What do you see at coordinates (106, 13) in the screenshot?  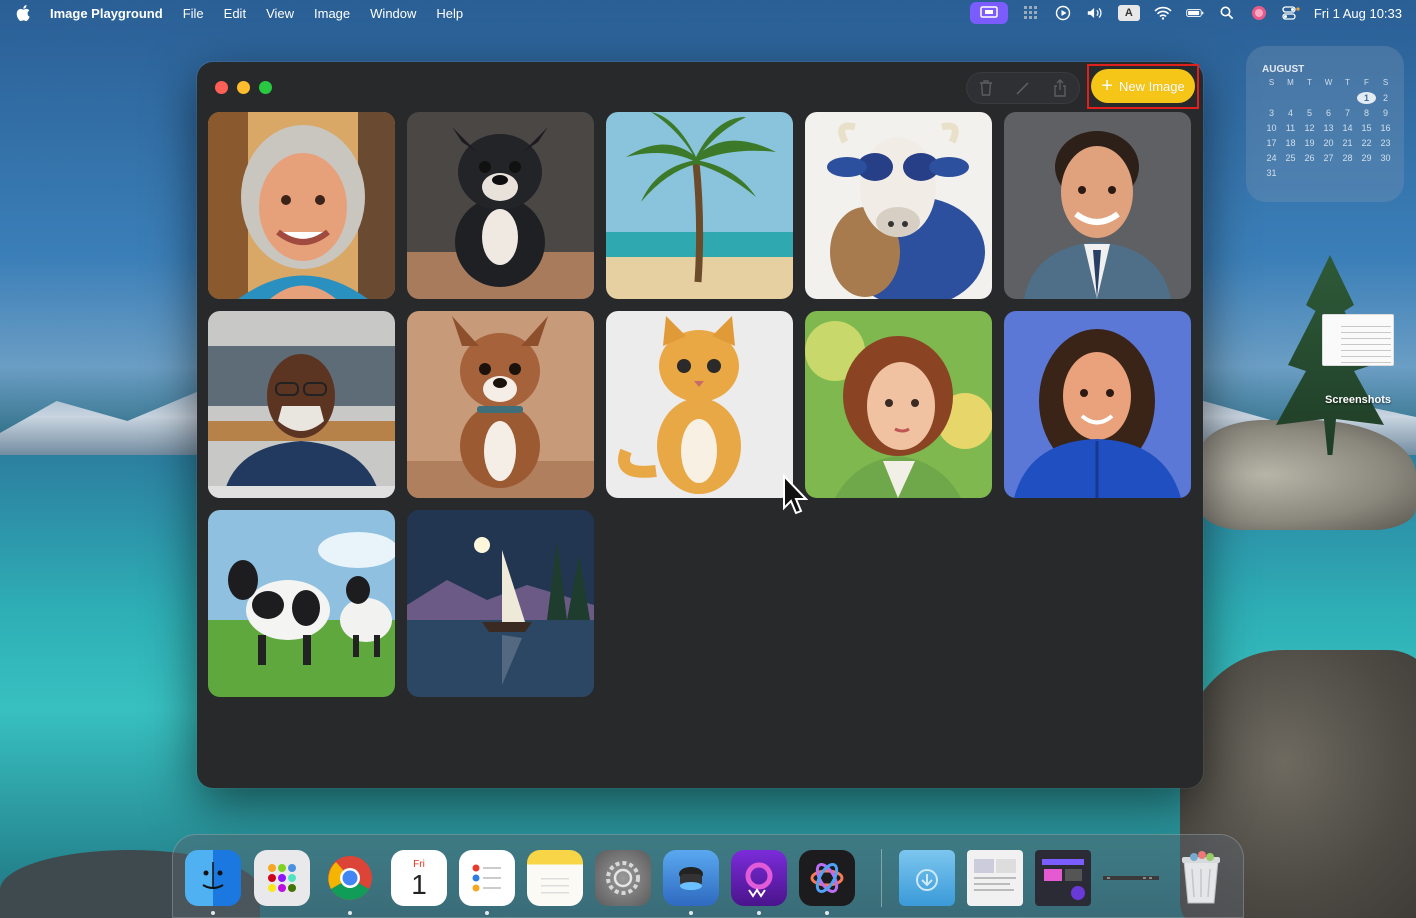 I see `app-name-menu: Image Playground` at bounding box center [106, 13].